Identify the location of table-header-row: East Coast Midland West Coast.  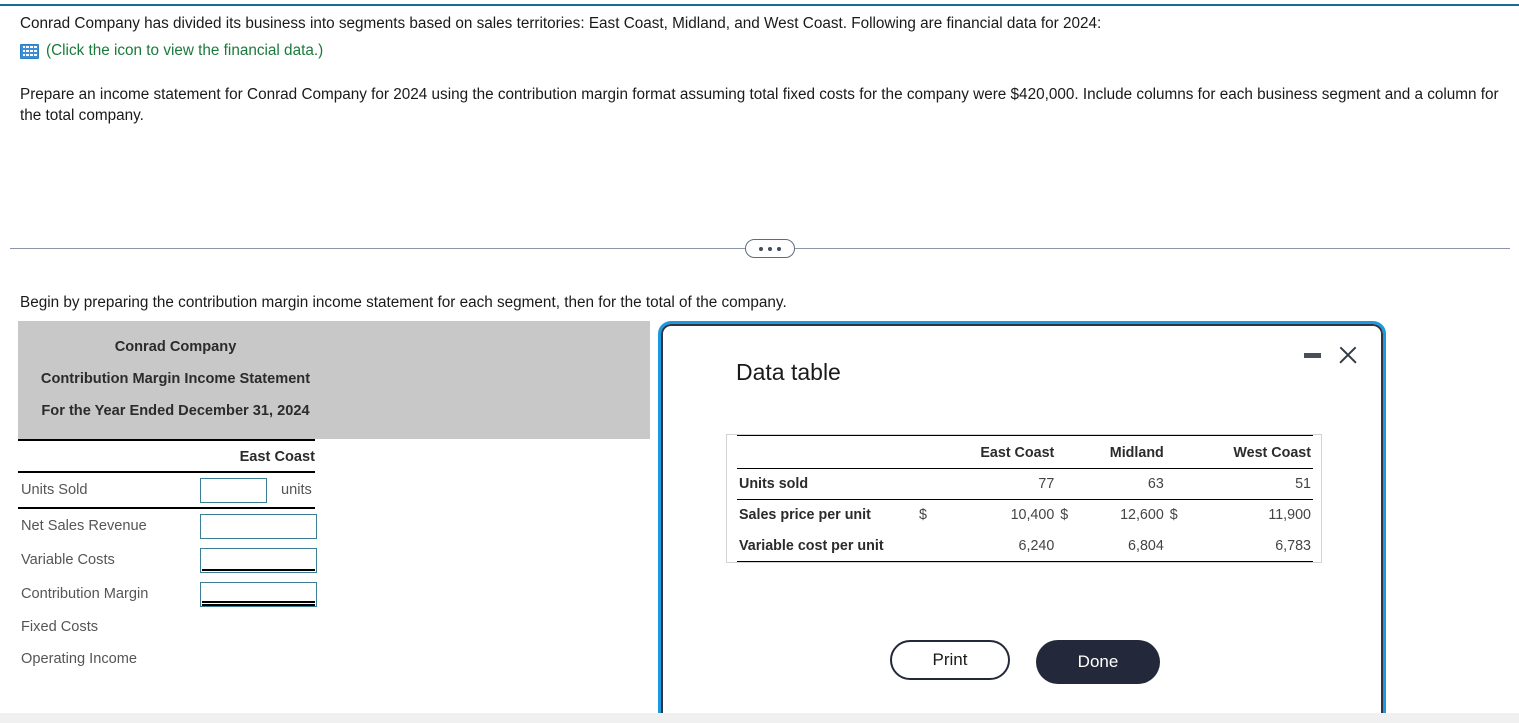
(1025, 453).